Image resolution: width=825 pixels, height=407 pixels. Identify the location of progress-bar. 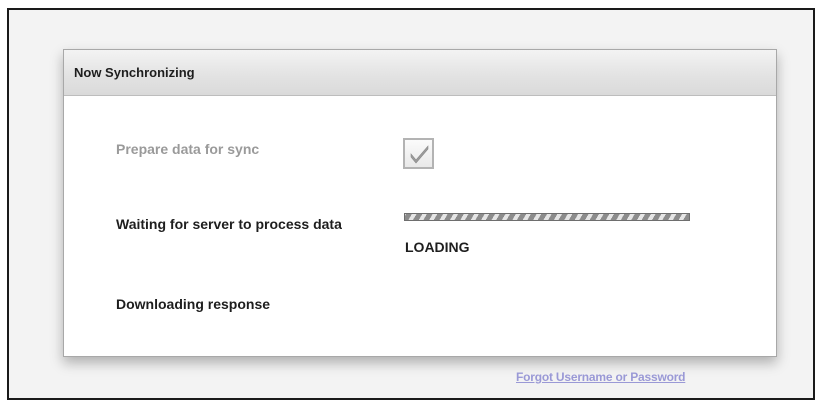
(547, 217).